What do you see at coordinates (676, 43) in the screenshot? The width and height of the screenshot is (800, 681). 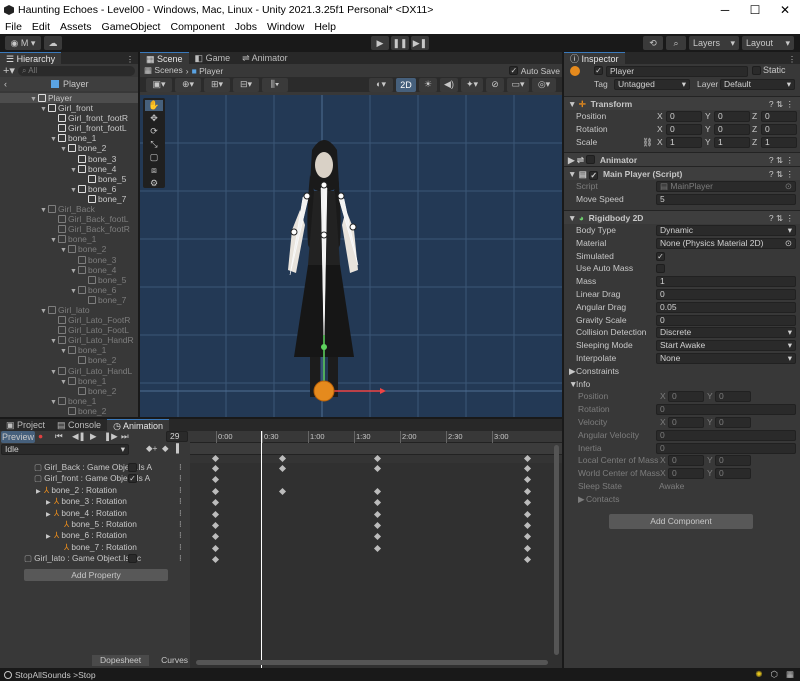 I see `search-icon: ⌕` at bounding box center [676, 43].